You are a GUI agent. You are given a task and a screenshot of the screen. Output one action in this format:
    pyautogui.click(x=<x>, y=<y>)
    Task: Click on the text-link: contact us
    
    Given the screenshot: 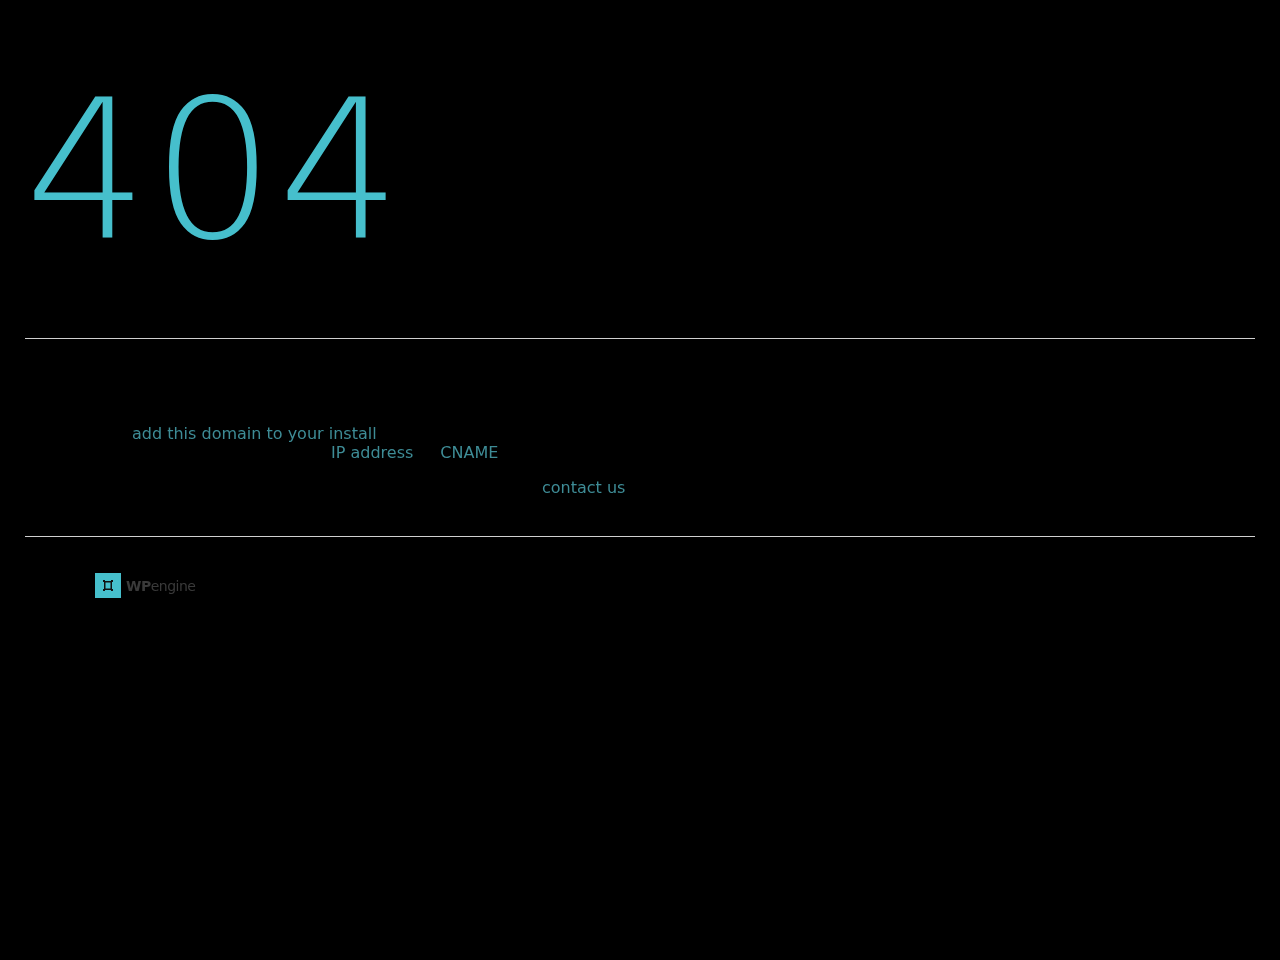 What is the action you would take?
    pyautogui.click(x=584, y=487)
    